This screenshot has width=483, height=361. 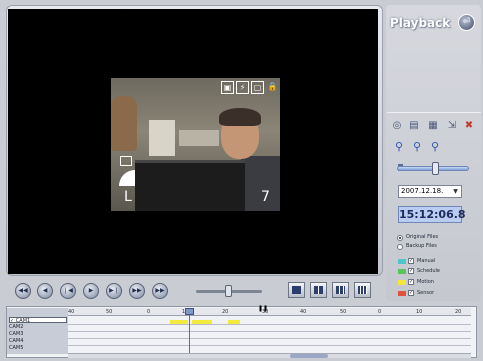 What do you see at coordinates (414, 126) in the screenshot?
I see `capture-icon: ▤` at bounding box center [414, 126].